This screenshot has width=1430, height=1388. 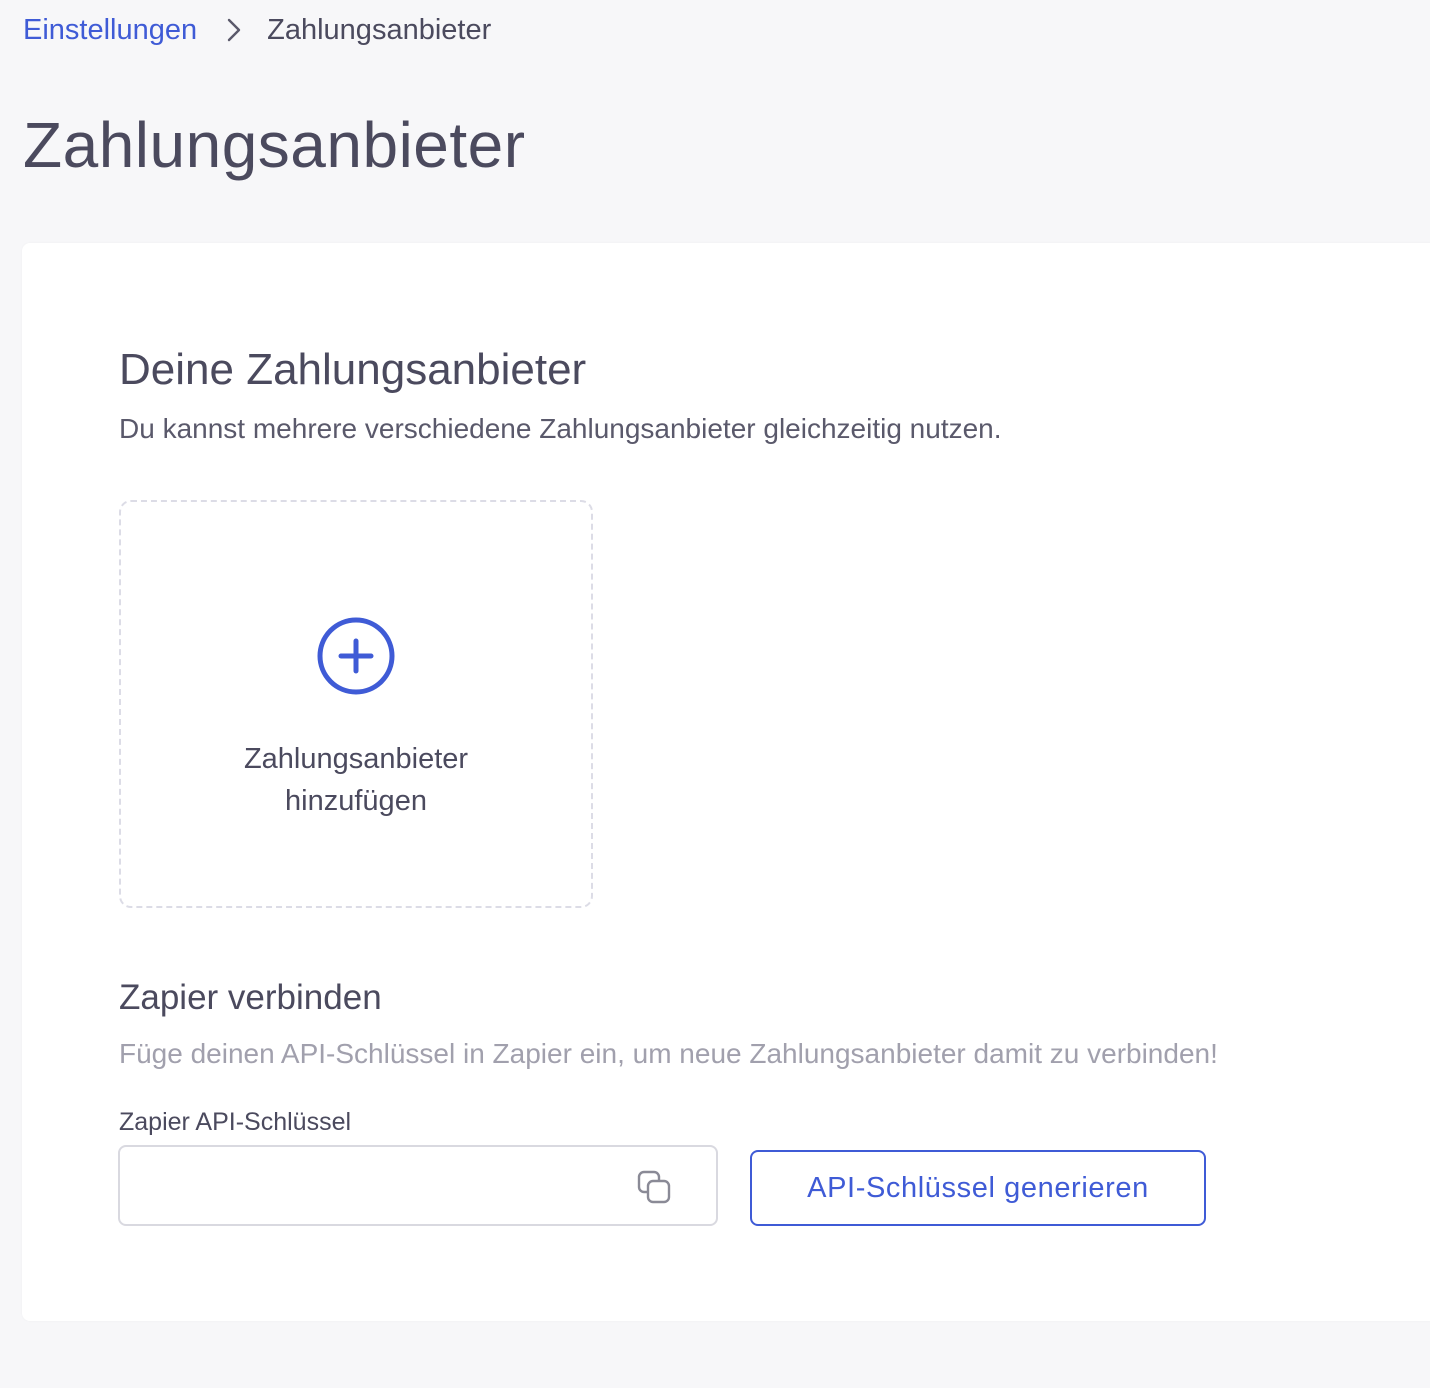 What do you see at coordinates (274, 145) in the screenshot?
I see `page-title: Zahlungsanbieter` at bounding box center [274, 145].